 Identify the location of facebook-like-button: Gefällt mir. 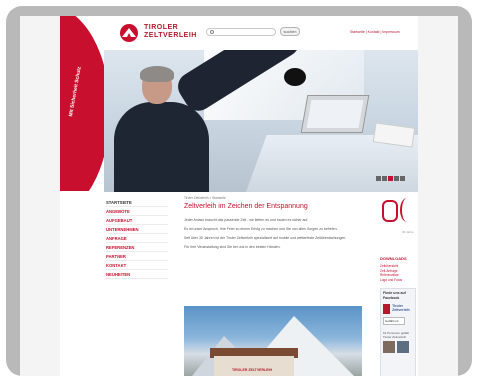
(394, 321).